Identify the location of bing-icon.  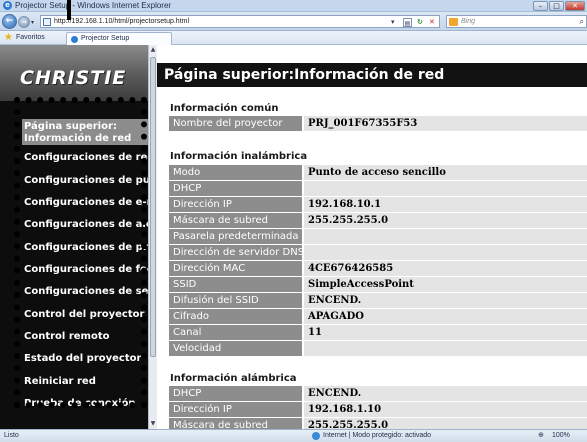
(453, 22).